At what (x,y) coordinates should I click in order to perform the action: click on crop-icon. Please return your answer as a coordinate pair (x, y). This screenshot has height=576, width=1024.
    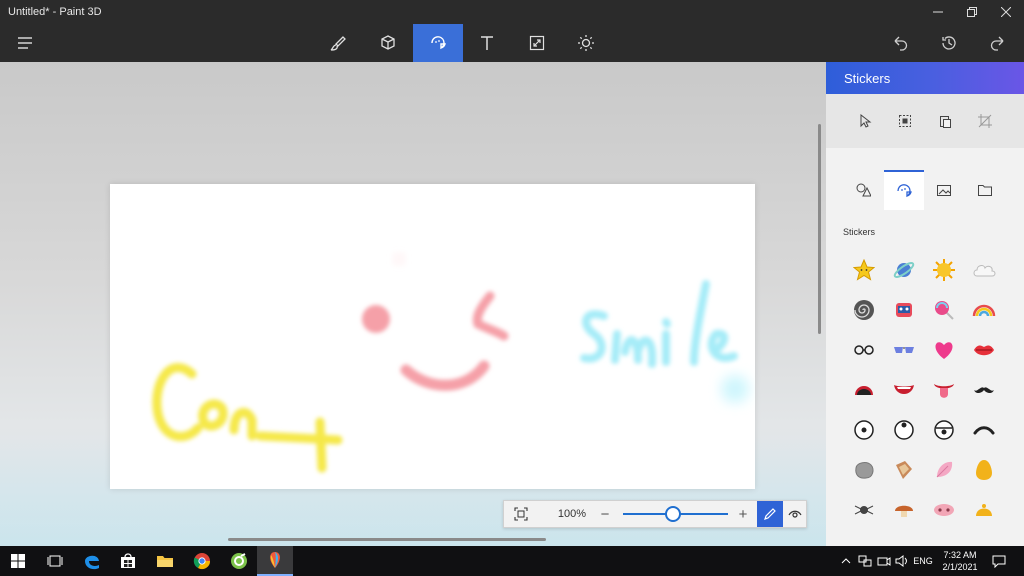
    Looking at the image, I should click on (985, 121).